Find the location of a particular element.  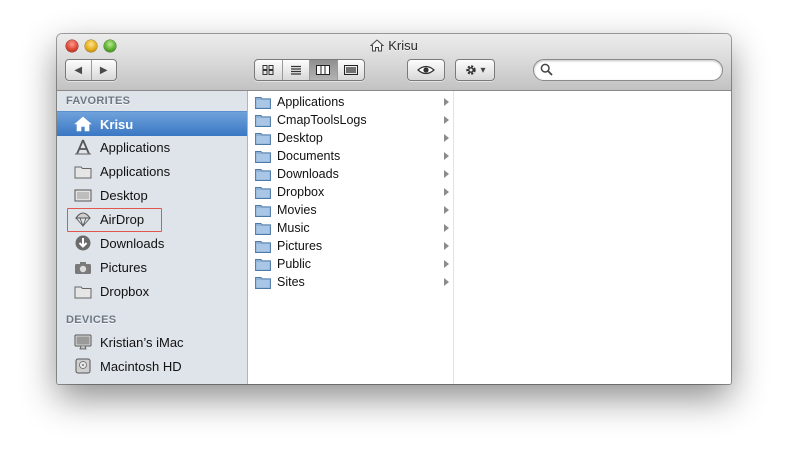

sidebar-item-macintosh-hd: Macintosh HD is located at coordinates (152, 366).